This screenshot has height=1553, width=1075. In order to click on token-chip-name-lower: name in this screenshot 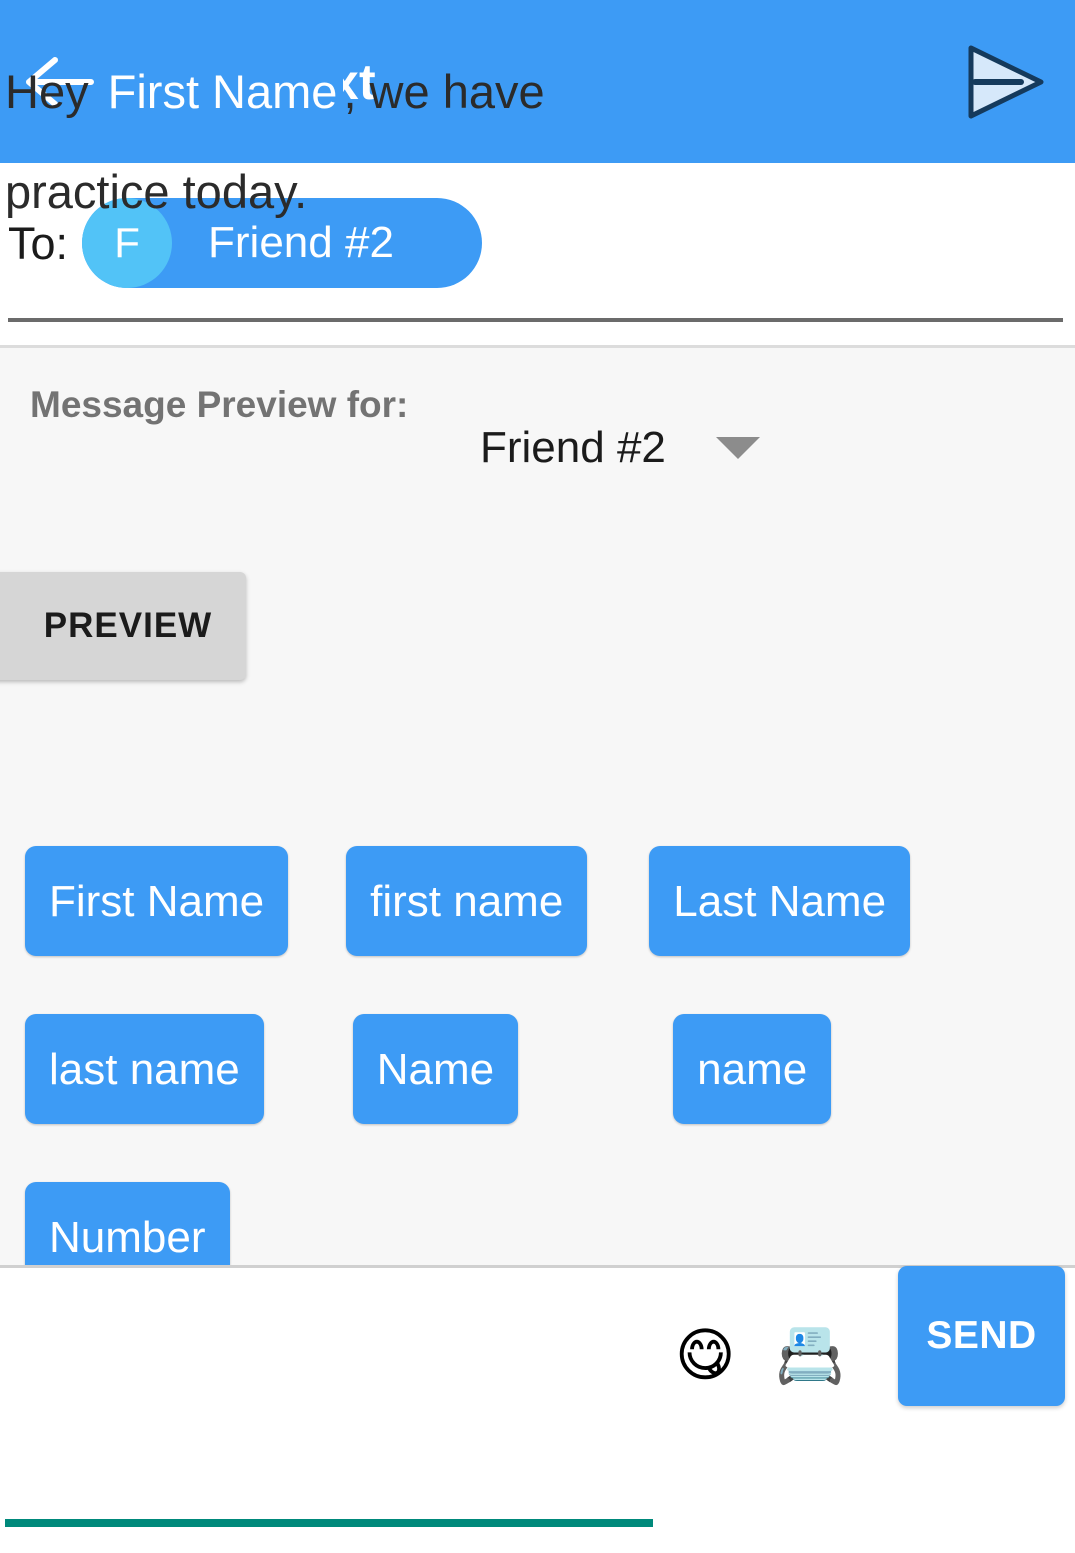, I will do `click(752, 1069)`.